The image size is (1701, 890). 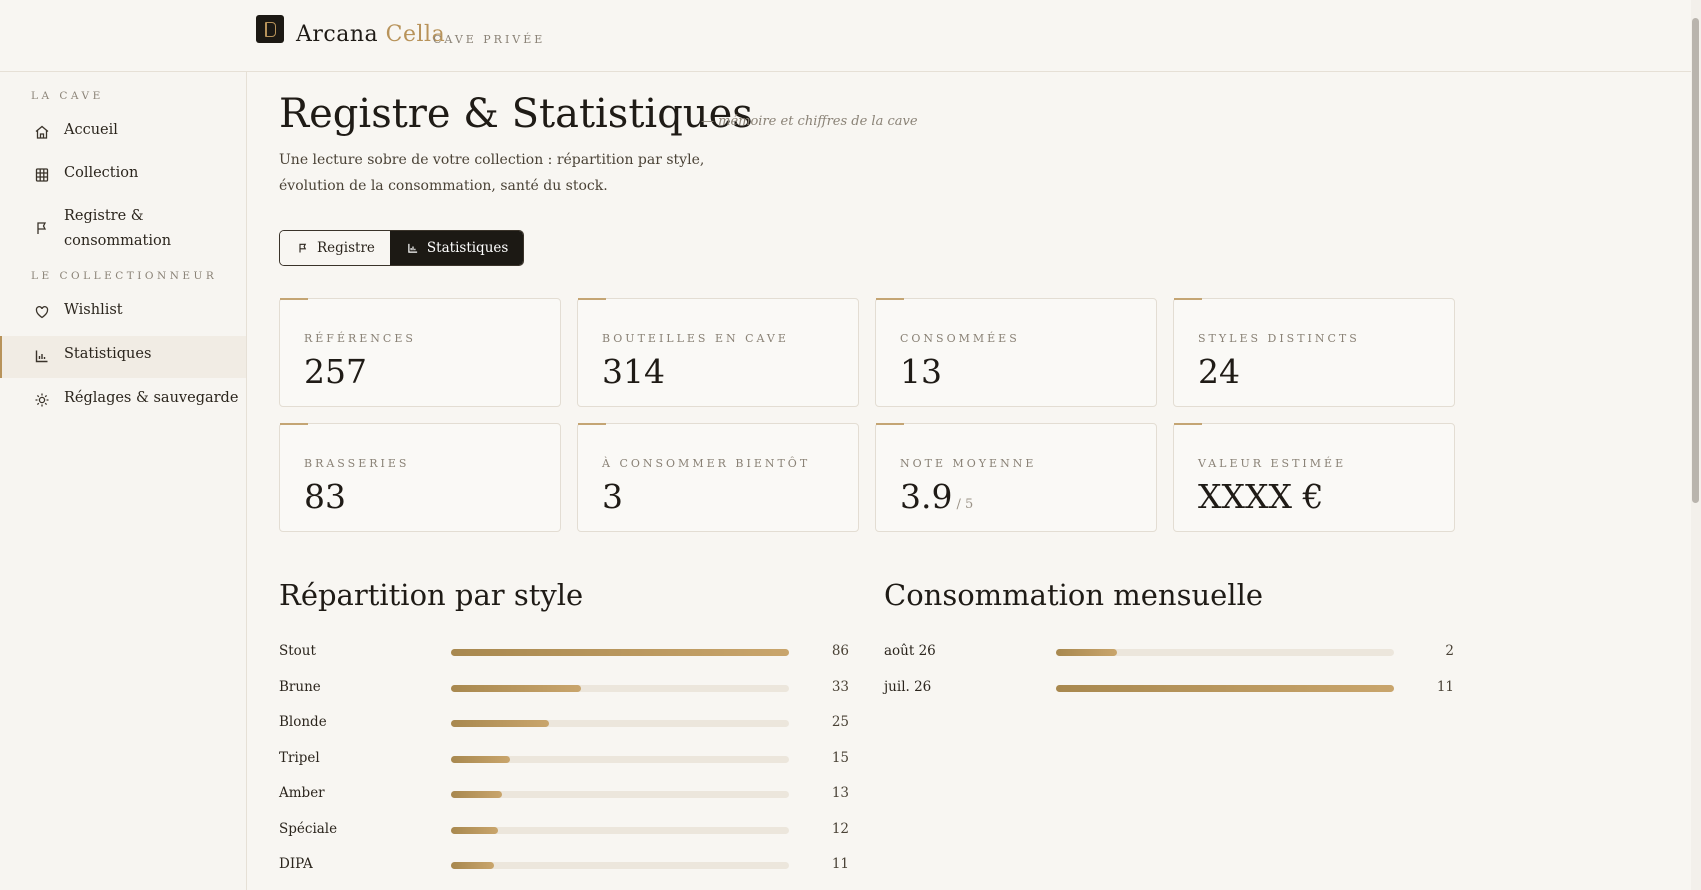 I want to click on sidebar-item-label: Collection, so click(x=101, y=173).